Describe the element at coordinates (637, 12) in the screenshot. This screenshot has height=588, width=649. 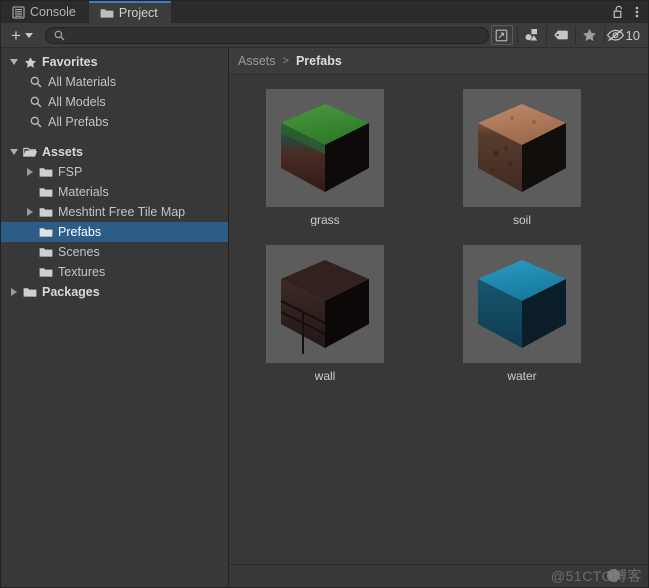
I see `kebab-menu-icon` at that location.